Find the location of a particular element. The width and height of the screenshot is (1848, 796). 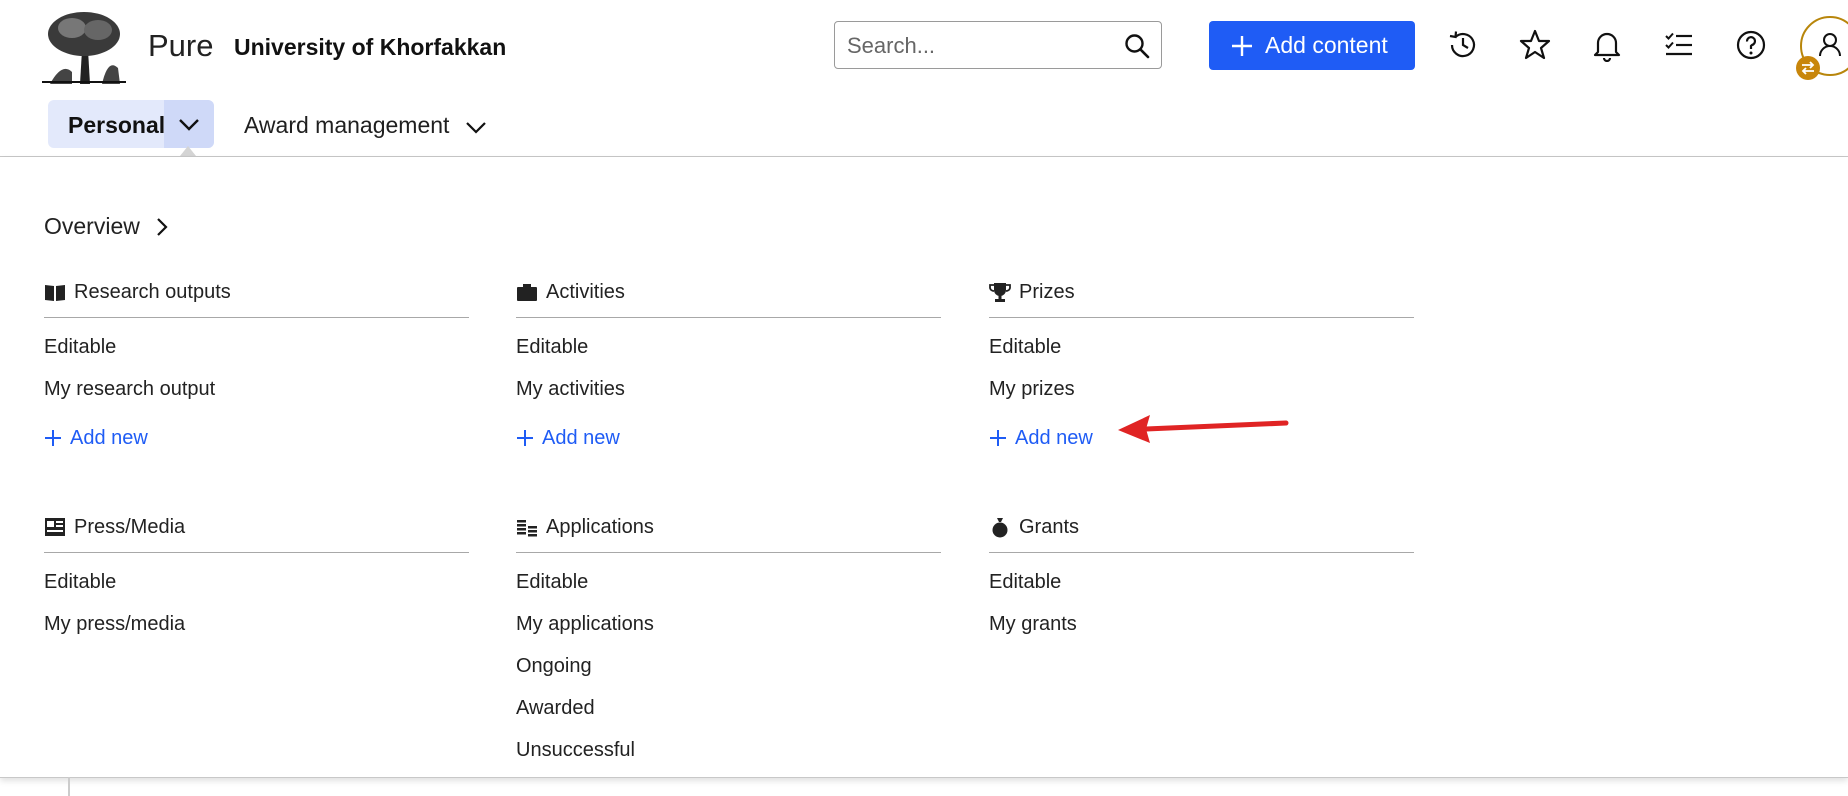

menu-item-my-activities: My activities is located at coordinates (728, 397).